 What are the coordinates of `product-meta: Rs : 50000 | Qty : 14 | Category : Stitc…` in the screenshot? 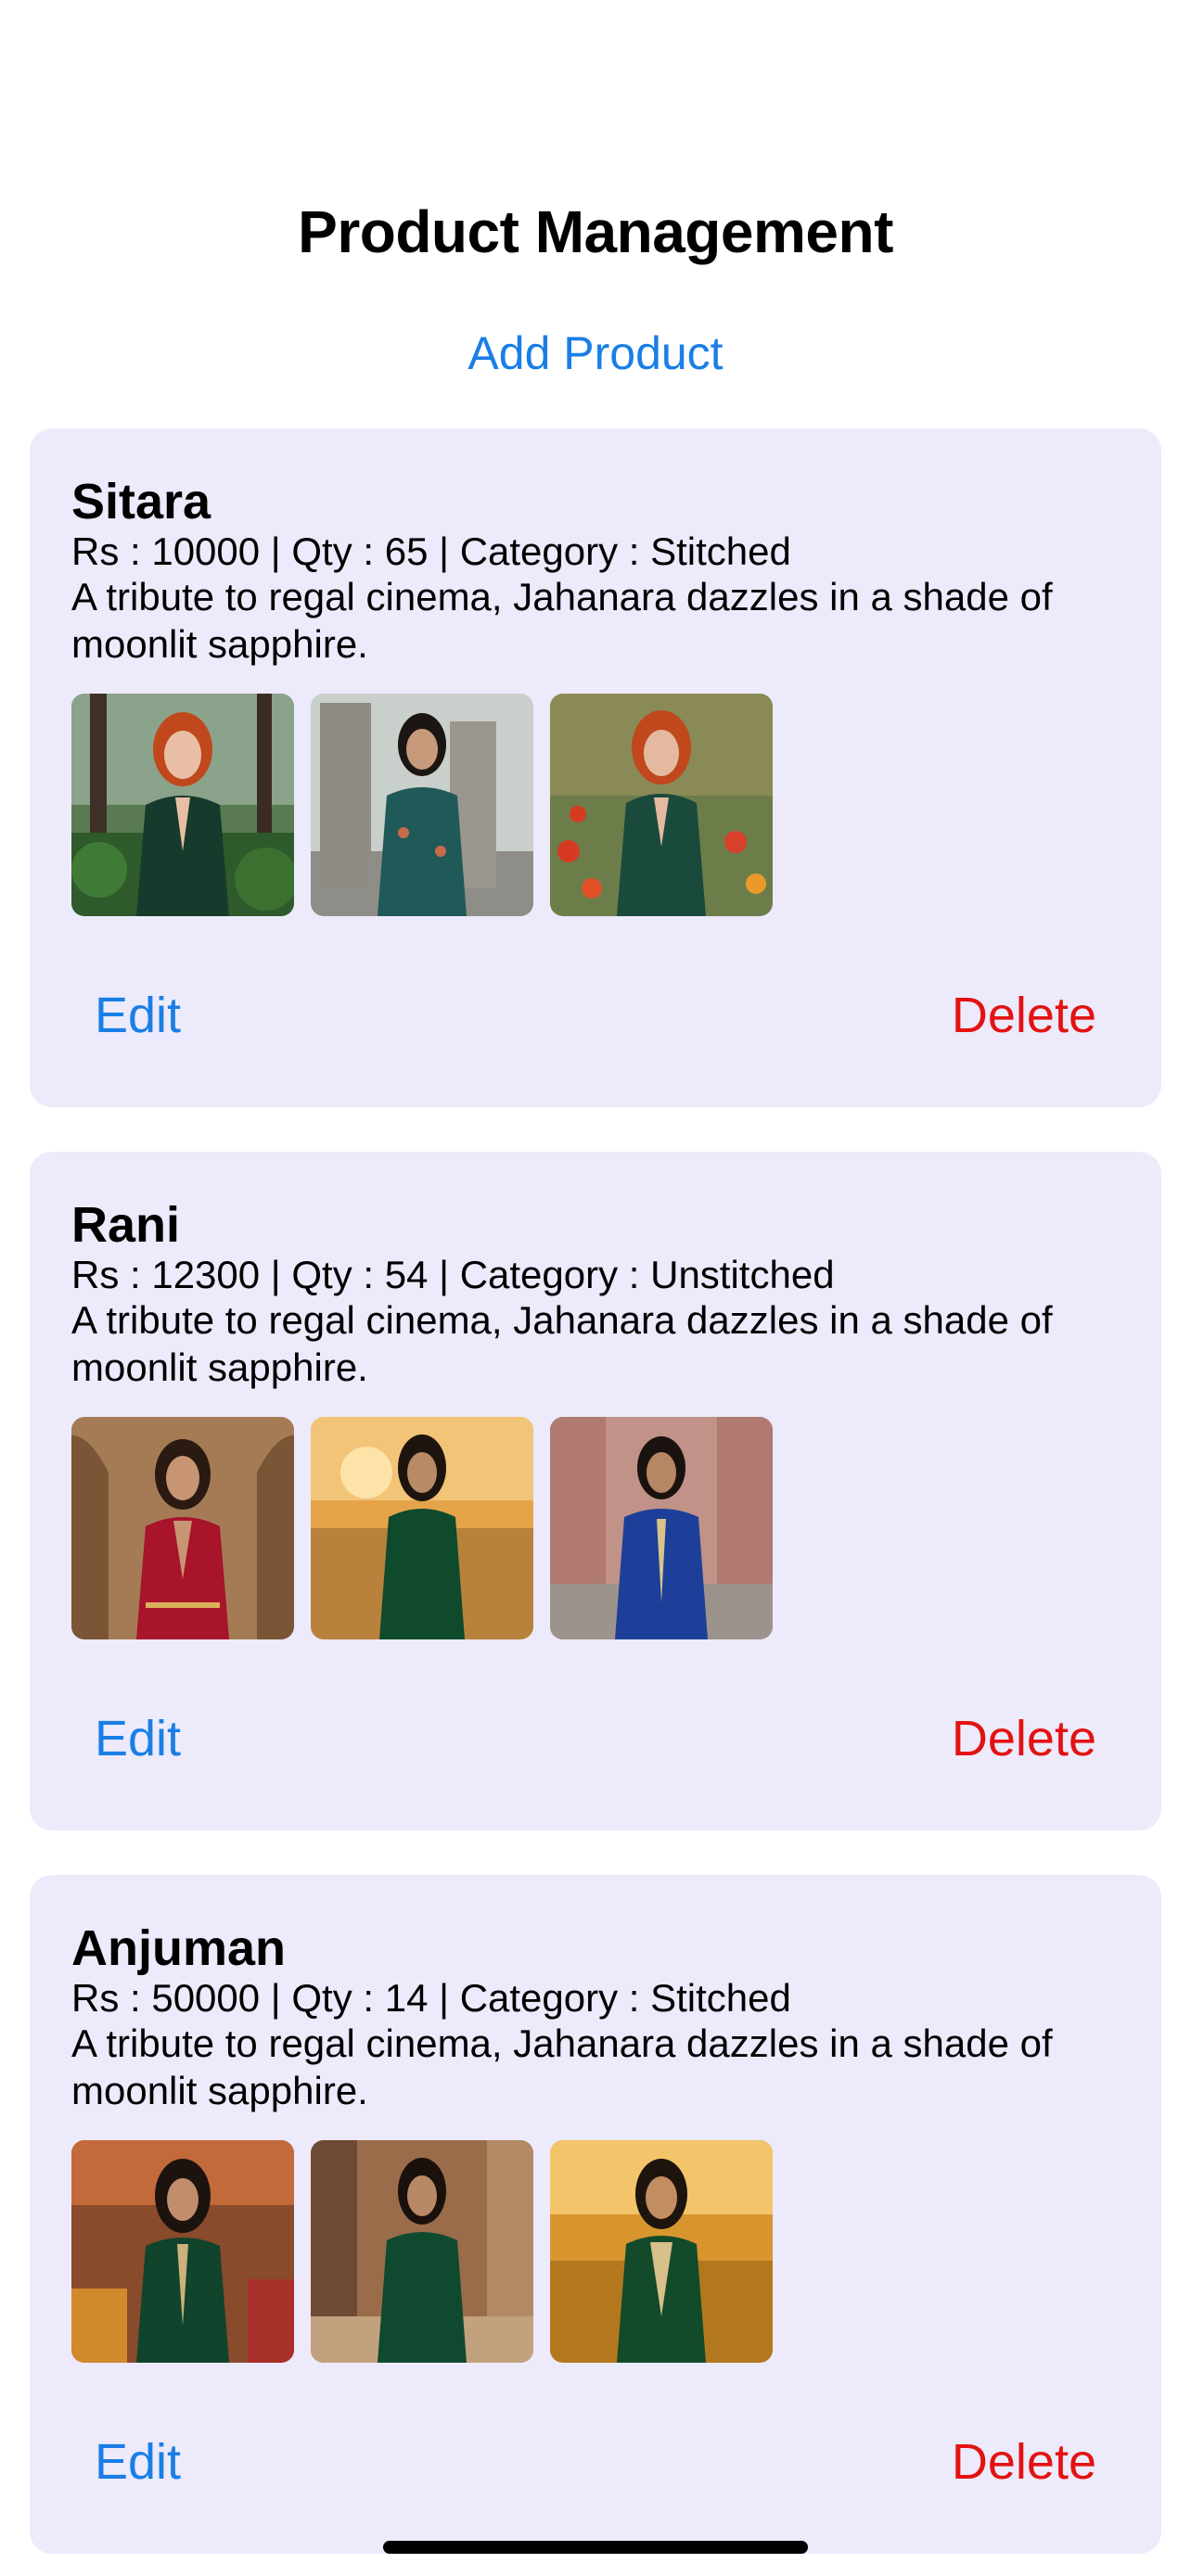 It's located at (431, 1998).